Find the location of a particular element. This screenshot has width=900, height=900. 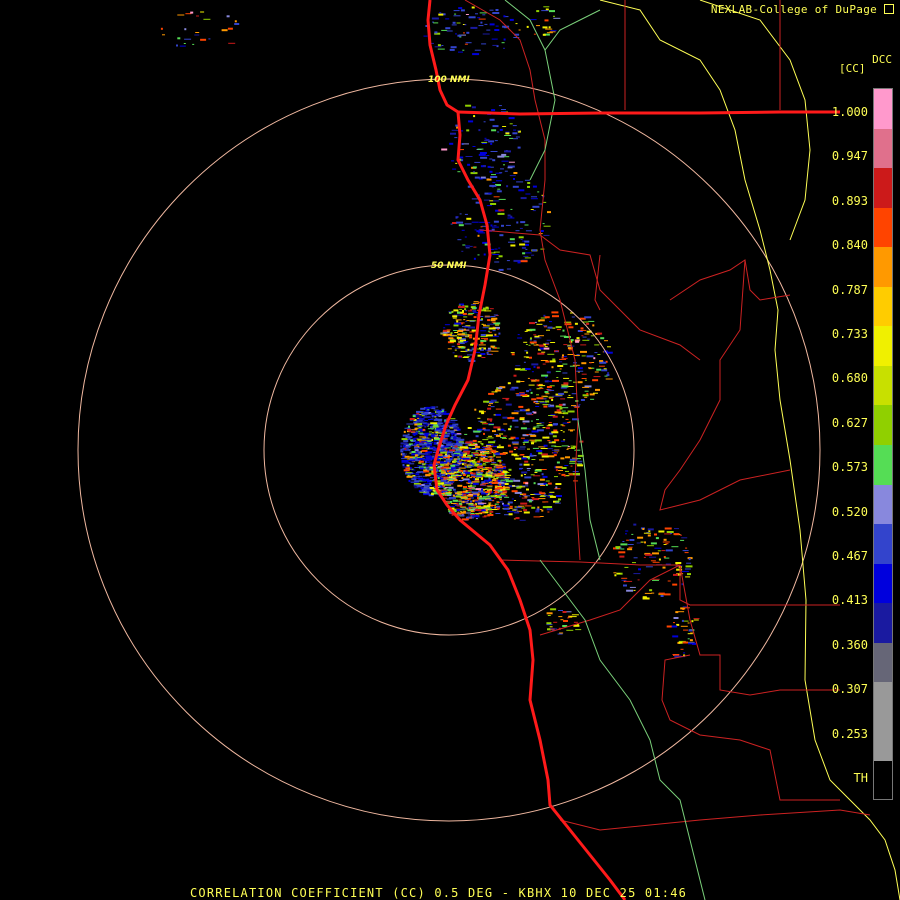

color-scale-tick-label: 1.000 is located at coordinates (849, 112).